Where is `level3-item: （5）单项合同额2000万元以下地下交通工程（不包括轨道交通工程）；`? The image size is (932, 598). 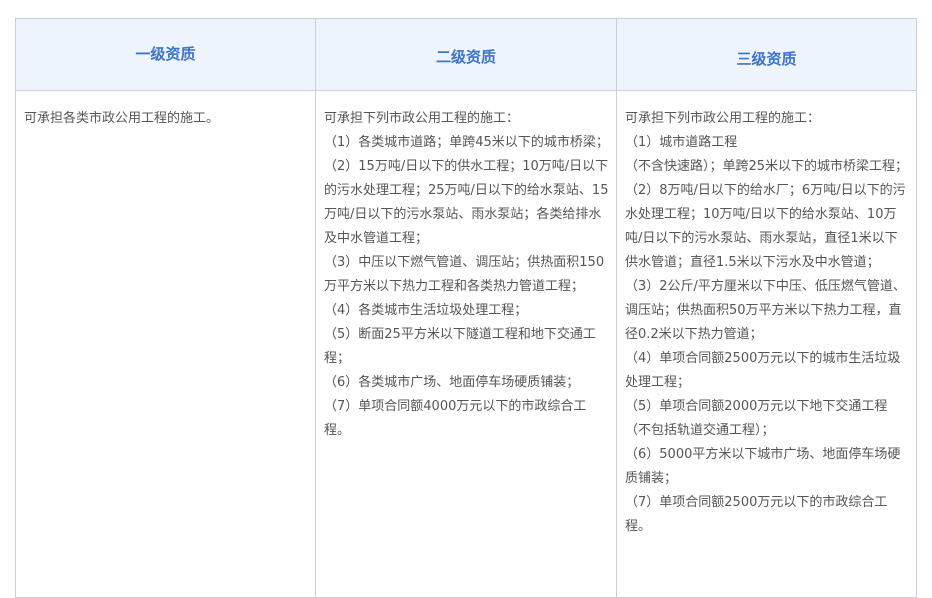 level3-item: （5）单项合同额2000万元以下地下交通工程（不包括轨道交通工程）； is located at coordinates (756, 418).